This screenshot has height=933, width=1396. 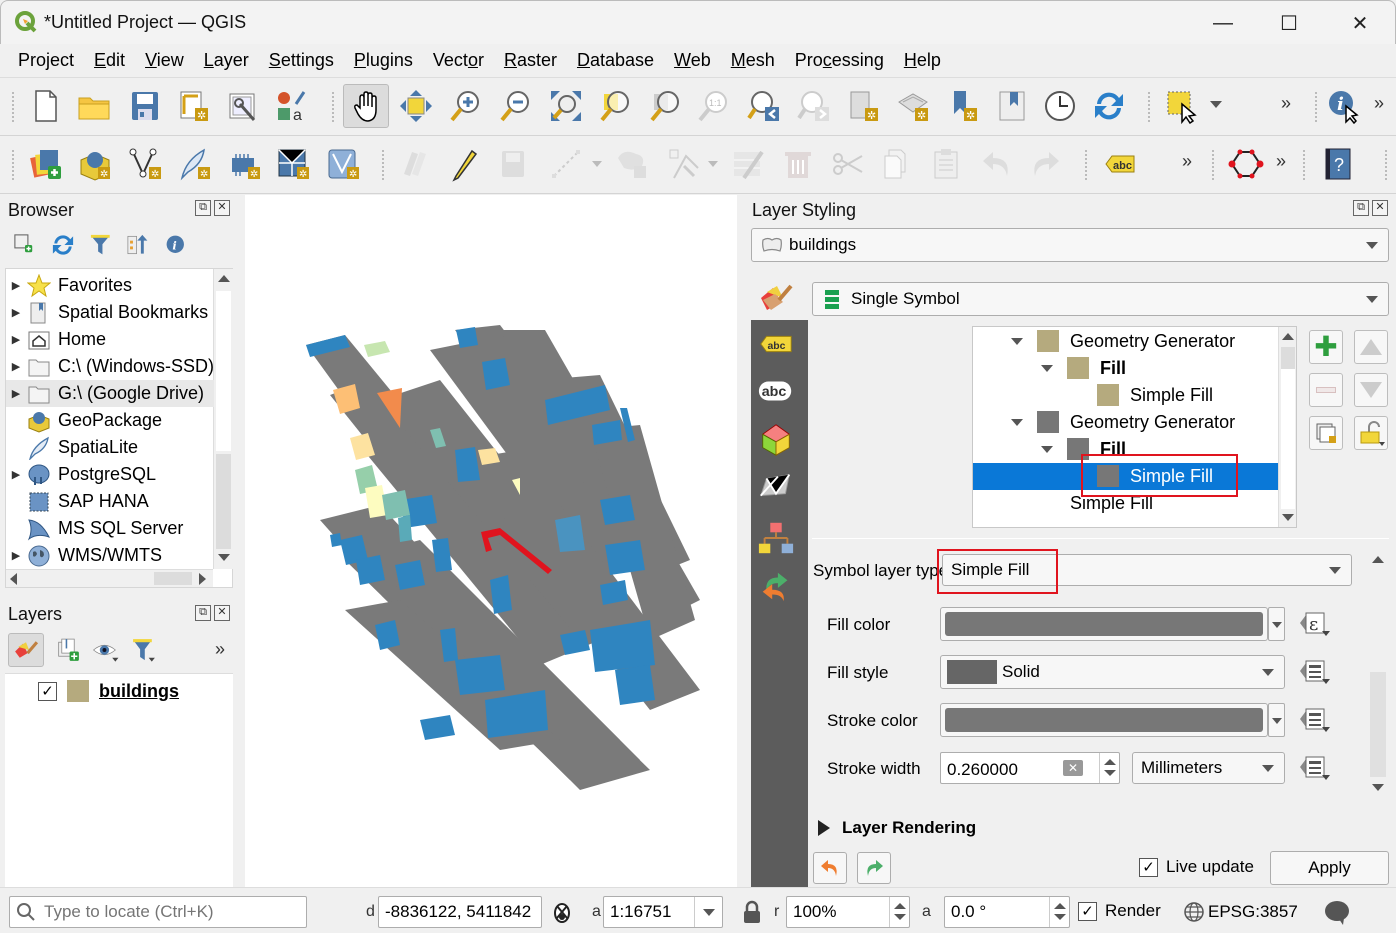 I want to click on clear-icon: ✕, so click(x=1073, y=768).